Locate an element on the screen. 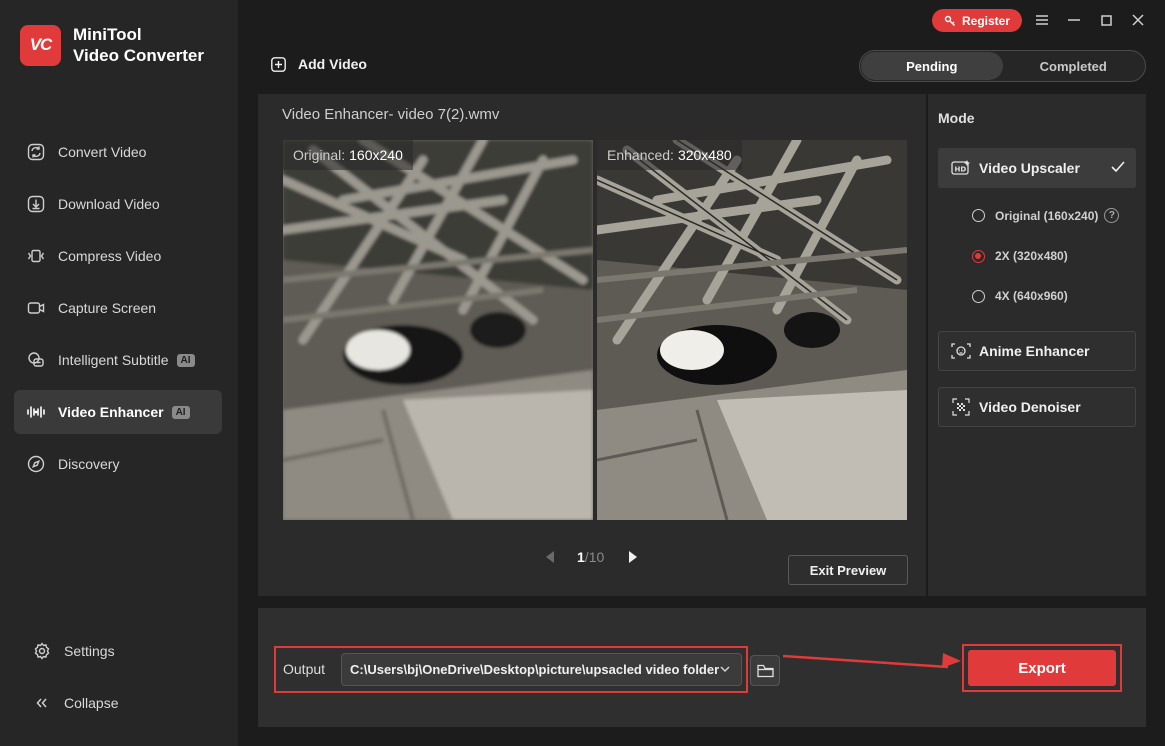  double-chevron-left-icon is located at coordinates (42, 703).